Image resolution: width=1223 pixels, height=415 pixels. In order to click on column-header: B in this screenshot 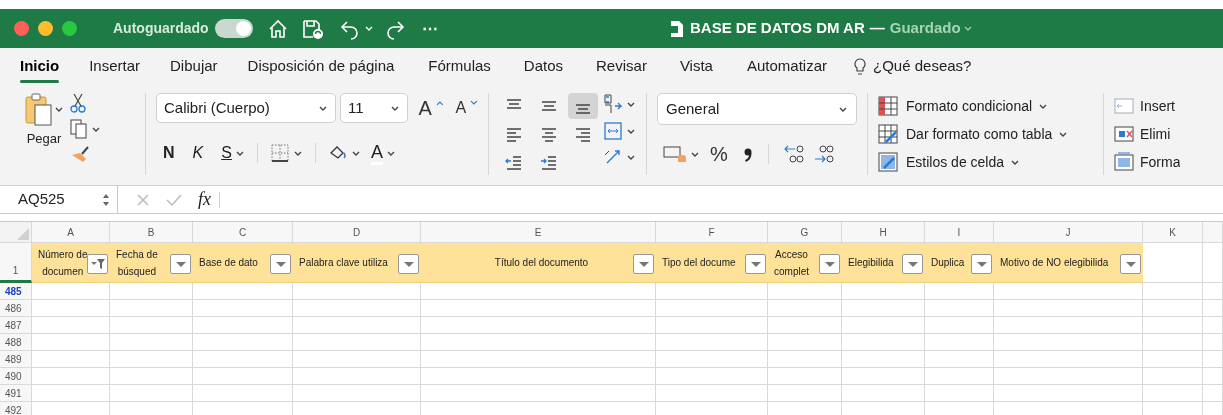, I will do `click(151, 232)`.